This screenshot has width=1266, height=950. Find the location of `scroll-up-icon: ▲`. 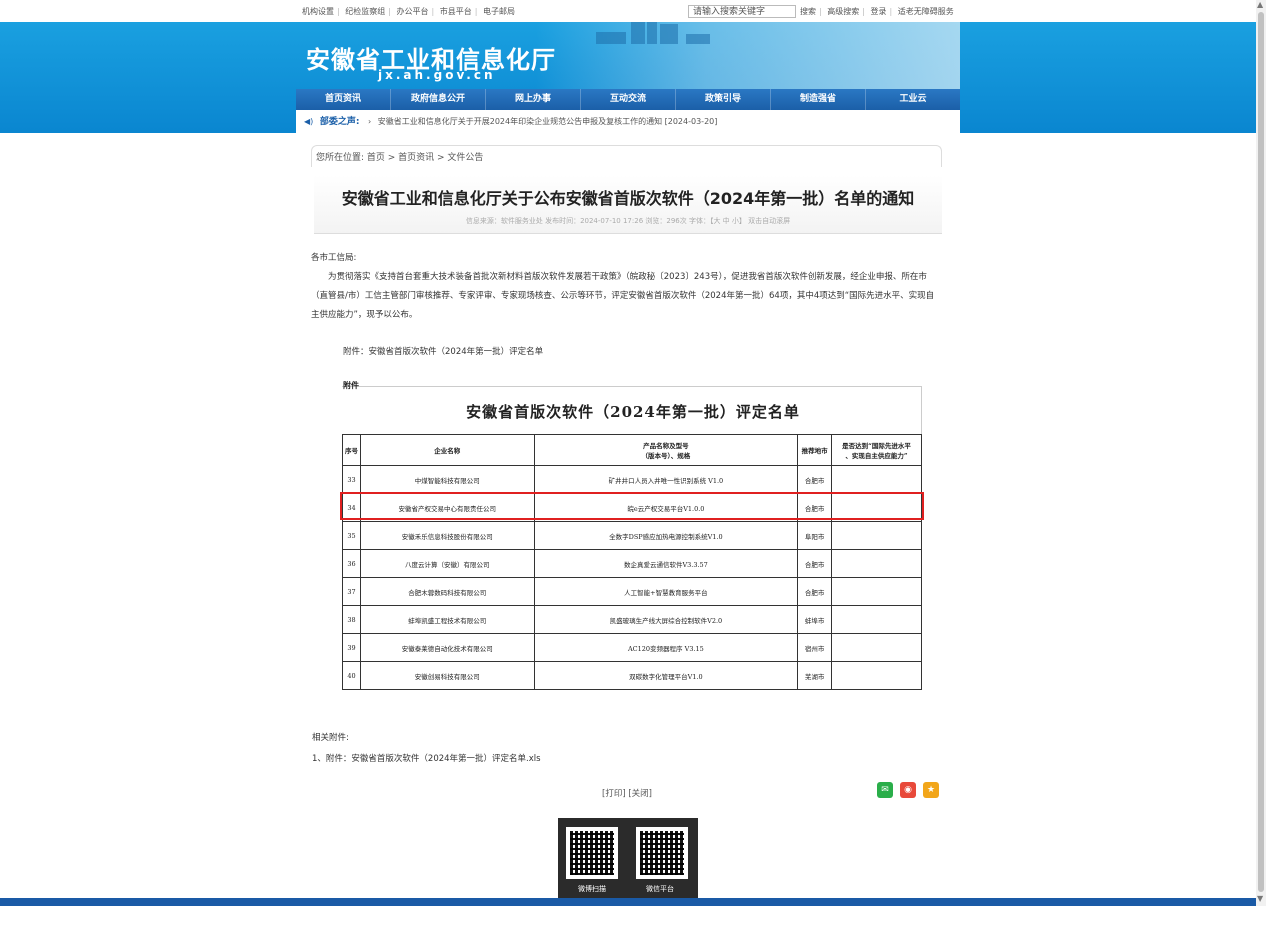

scroll-up-icon: ▲ is located at coordinates (1260, 4).